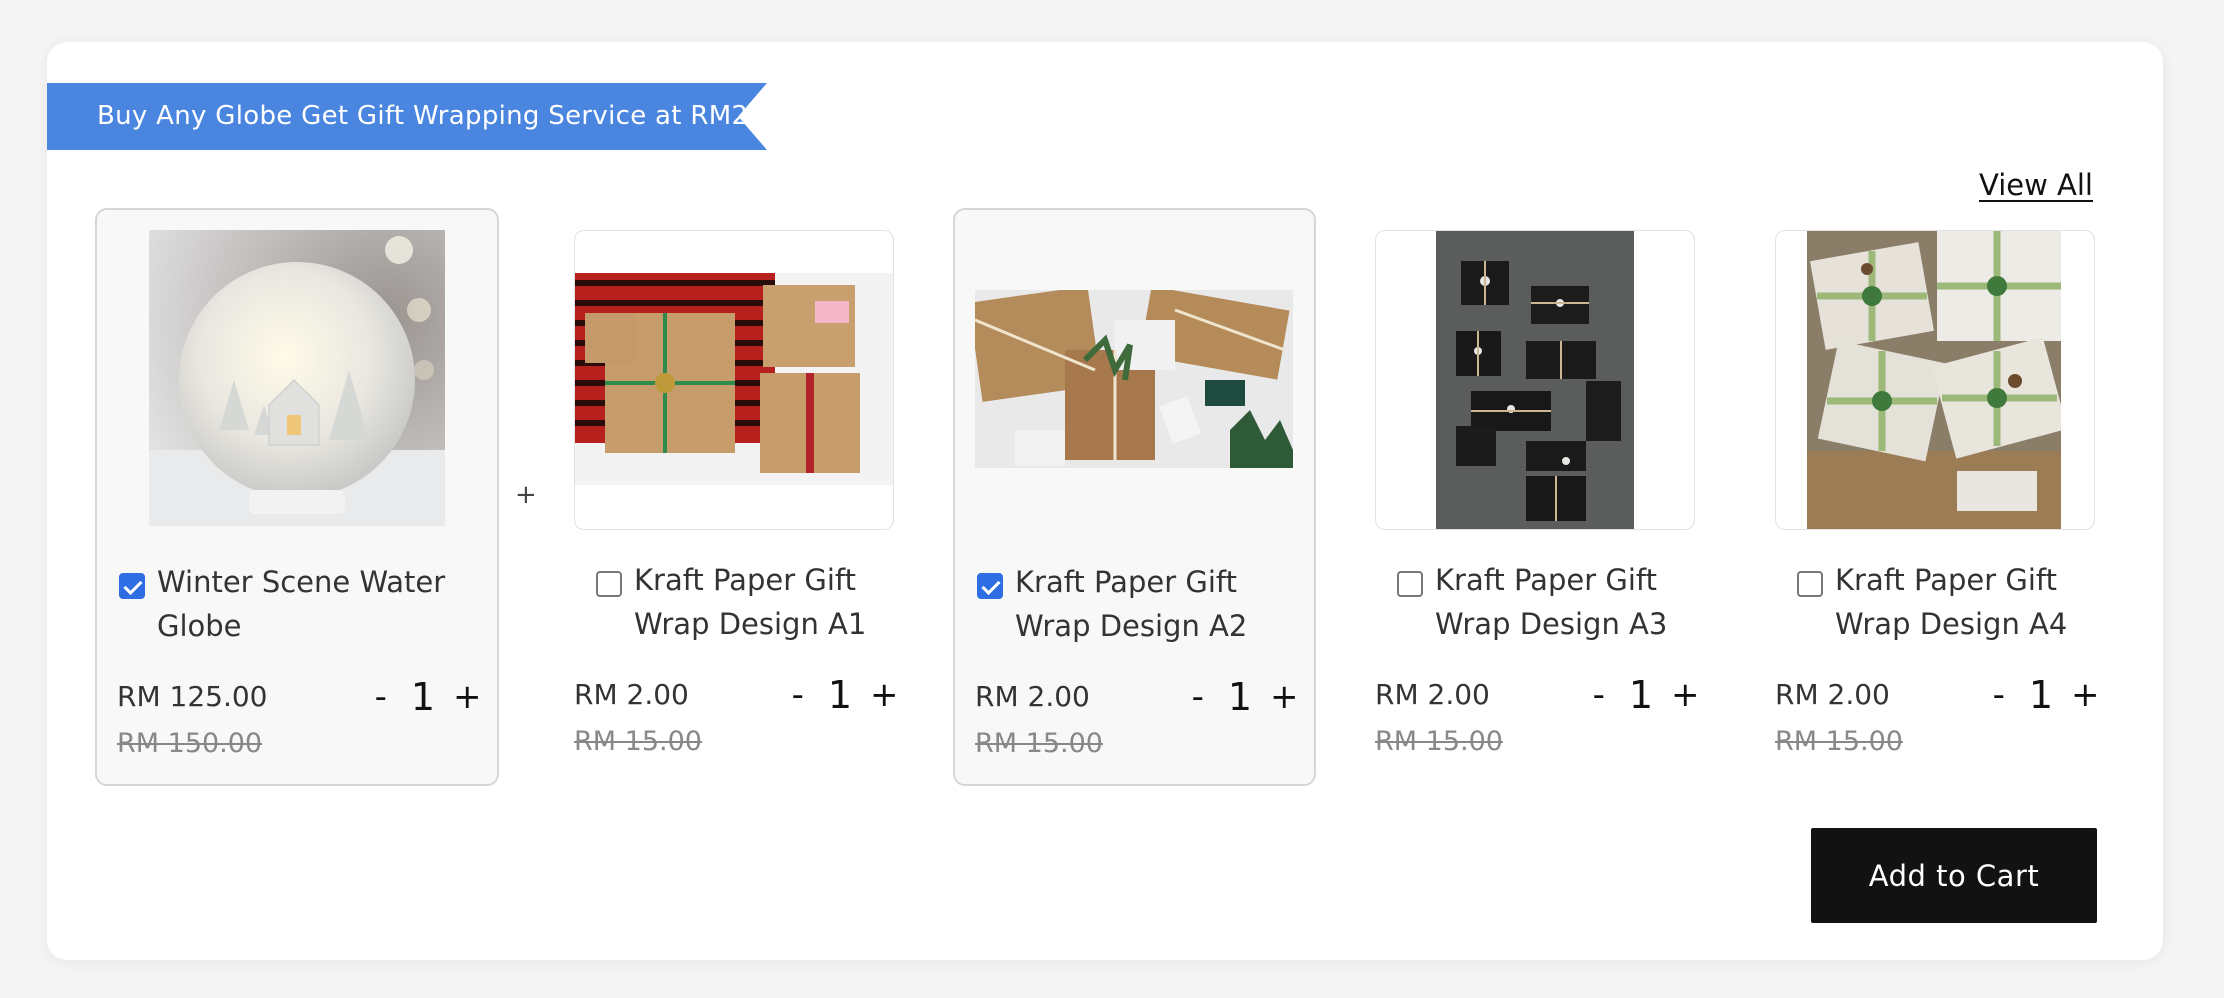 The height and width of the screenshot is (998, 2224). I want to click on product-title: Kraft Paper Gift Wrap Design A1, so click(750, 602).